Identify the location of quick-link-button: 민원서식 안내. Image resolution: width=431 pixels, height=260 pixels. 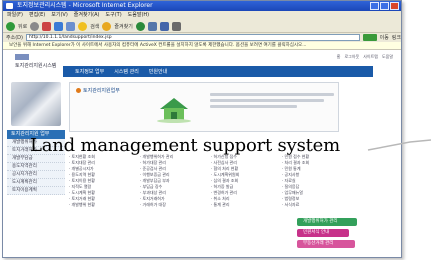
(323, 233).